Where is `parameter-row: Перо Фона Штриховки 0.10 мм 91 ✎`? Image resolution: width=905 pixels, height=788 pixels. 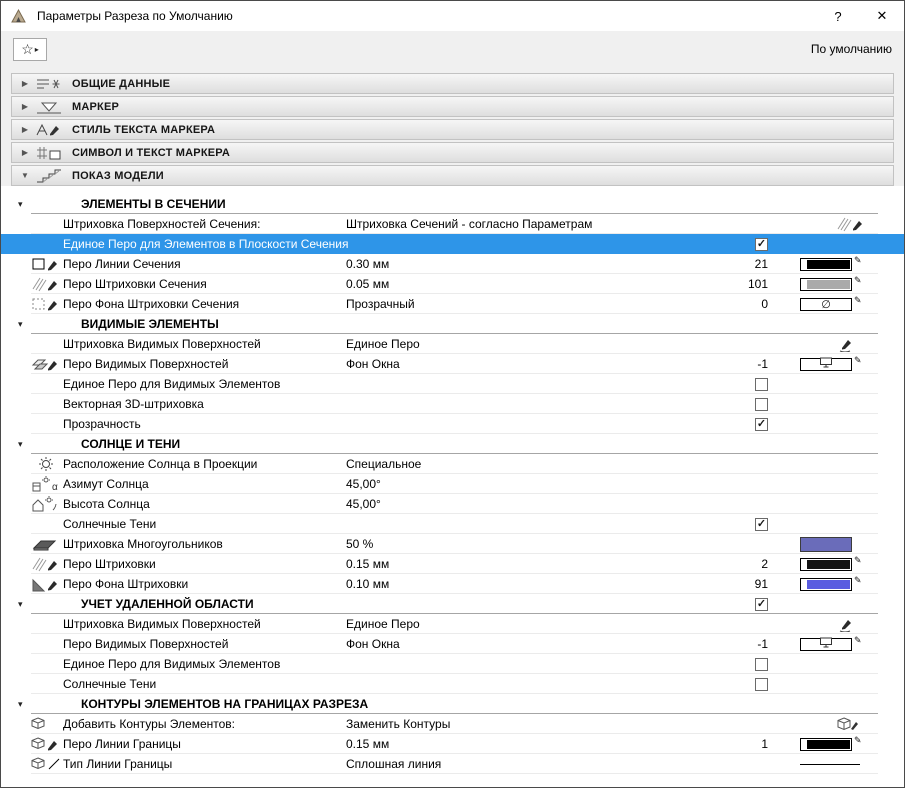 parameter-row: Перо Фона Штриховки 0.10 мм 91 ✎ is located at coordinates (452, 584).